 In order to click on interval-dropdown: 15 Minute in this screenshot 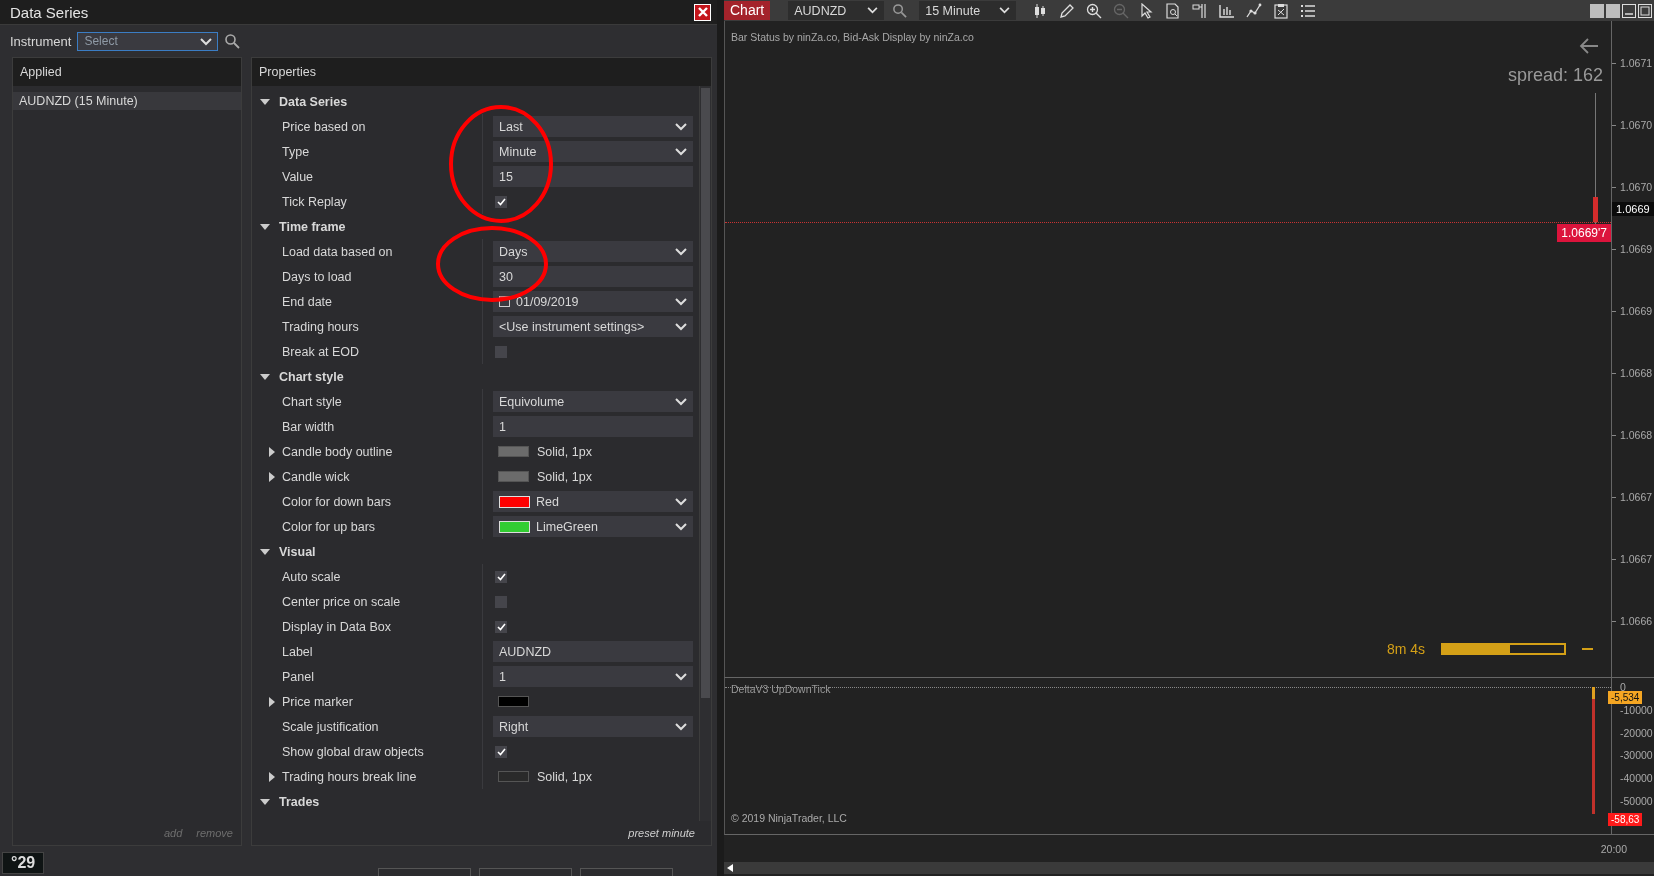, I will do `click(968, 10)`.